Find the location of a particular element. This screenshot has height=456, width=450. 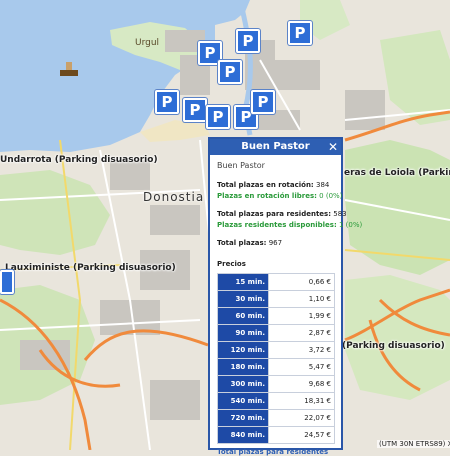

price-duration: 60 min. is located at coordinates (243, 316).